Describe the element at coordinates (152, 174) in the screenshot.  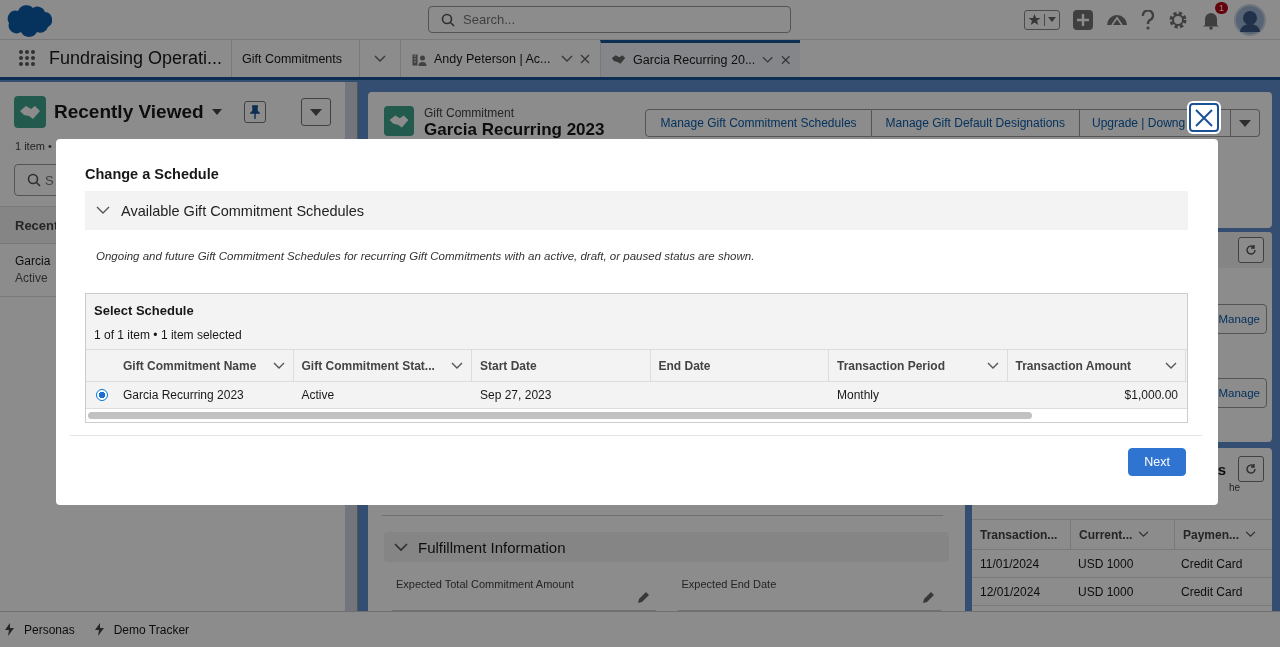
I see `modal-title: Change a Schedule` at that location.